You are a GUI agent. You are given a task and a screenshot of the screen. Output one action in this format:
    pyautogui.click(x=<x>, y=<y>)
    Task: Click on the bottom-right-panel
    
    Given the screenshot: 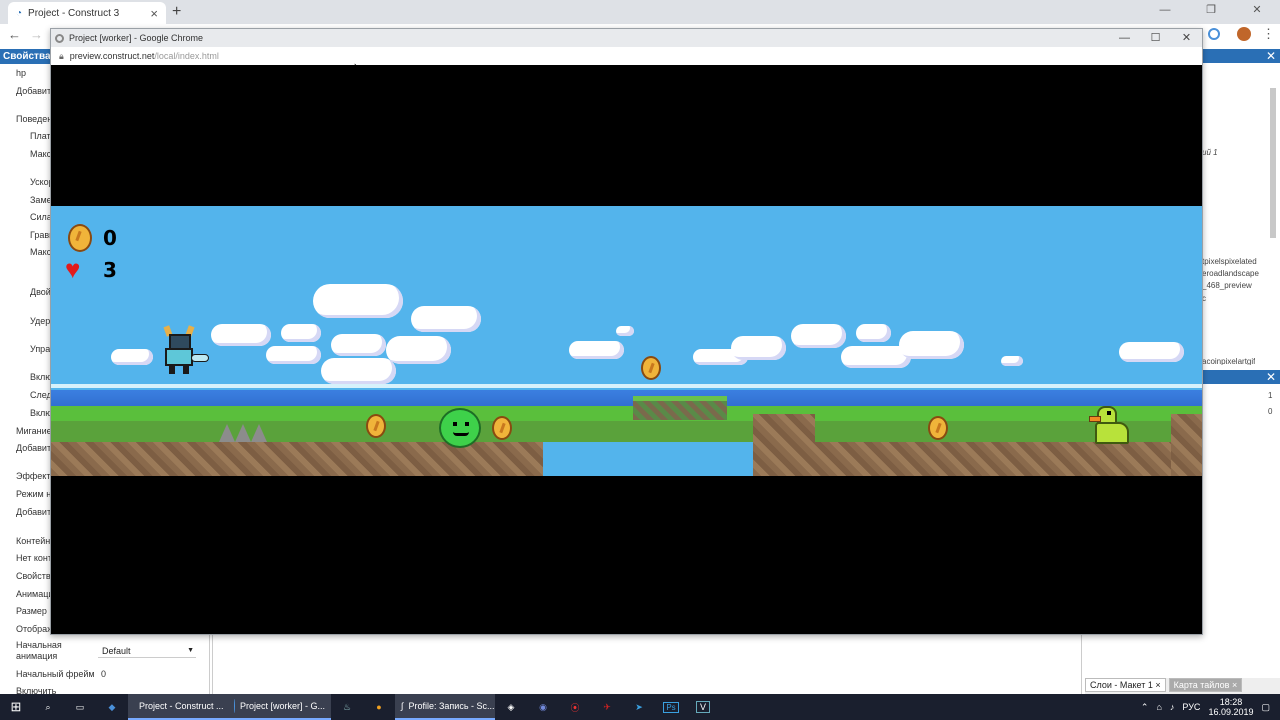 What is the action you would take?
    pyautogui.click(x=1182, y=656)
    